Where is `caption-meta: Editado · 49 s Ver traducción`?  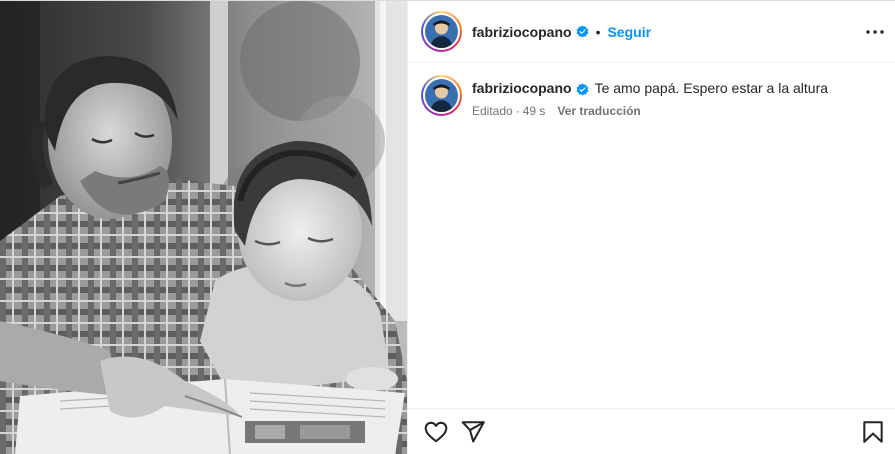
caption-meta: Editado · 49 s Ver traducción is located at coordinates (650, 111).